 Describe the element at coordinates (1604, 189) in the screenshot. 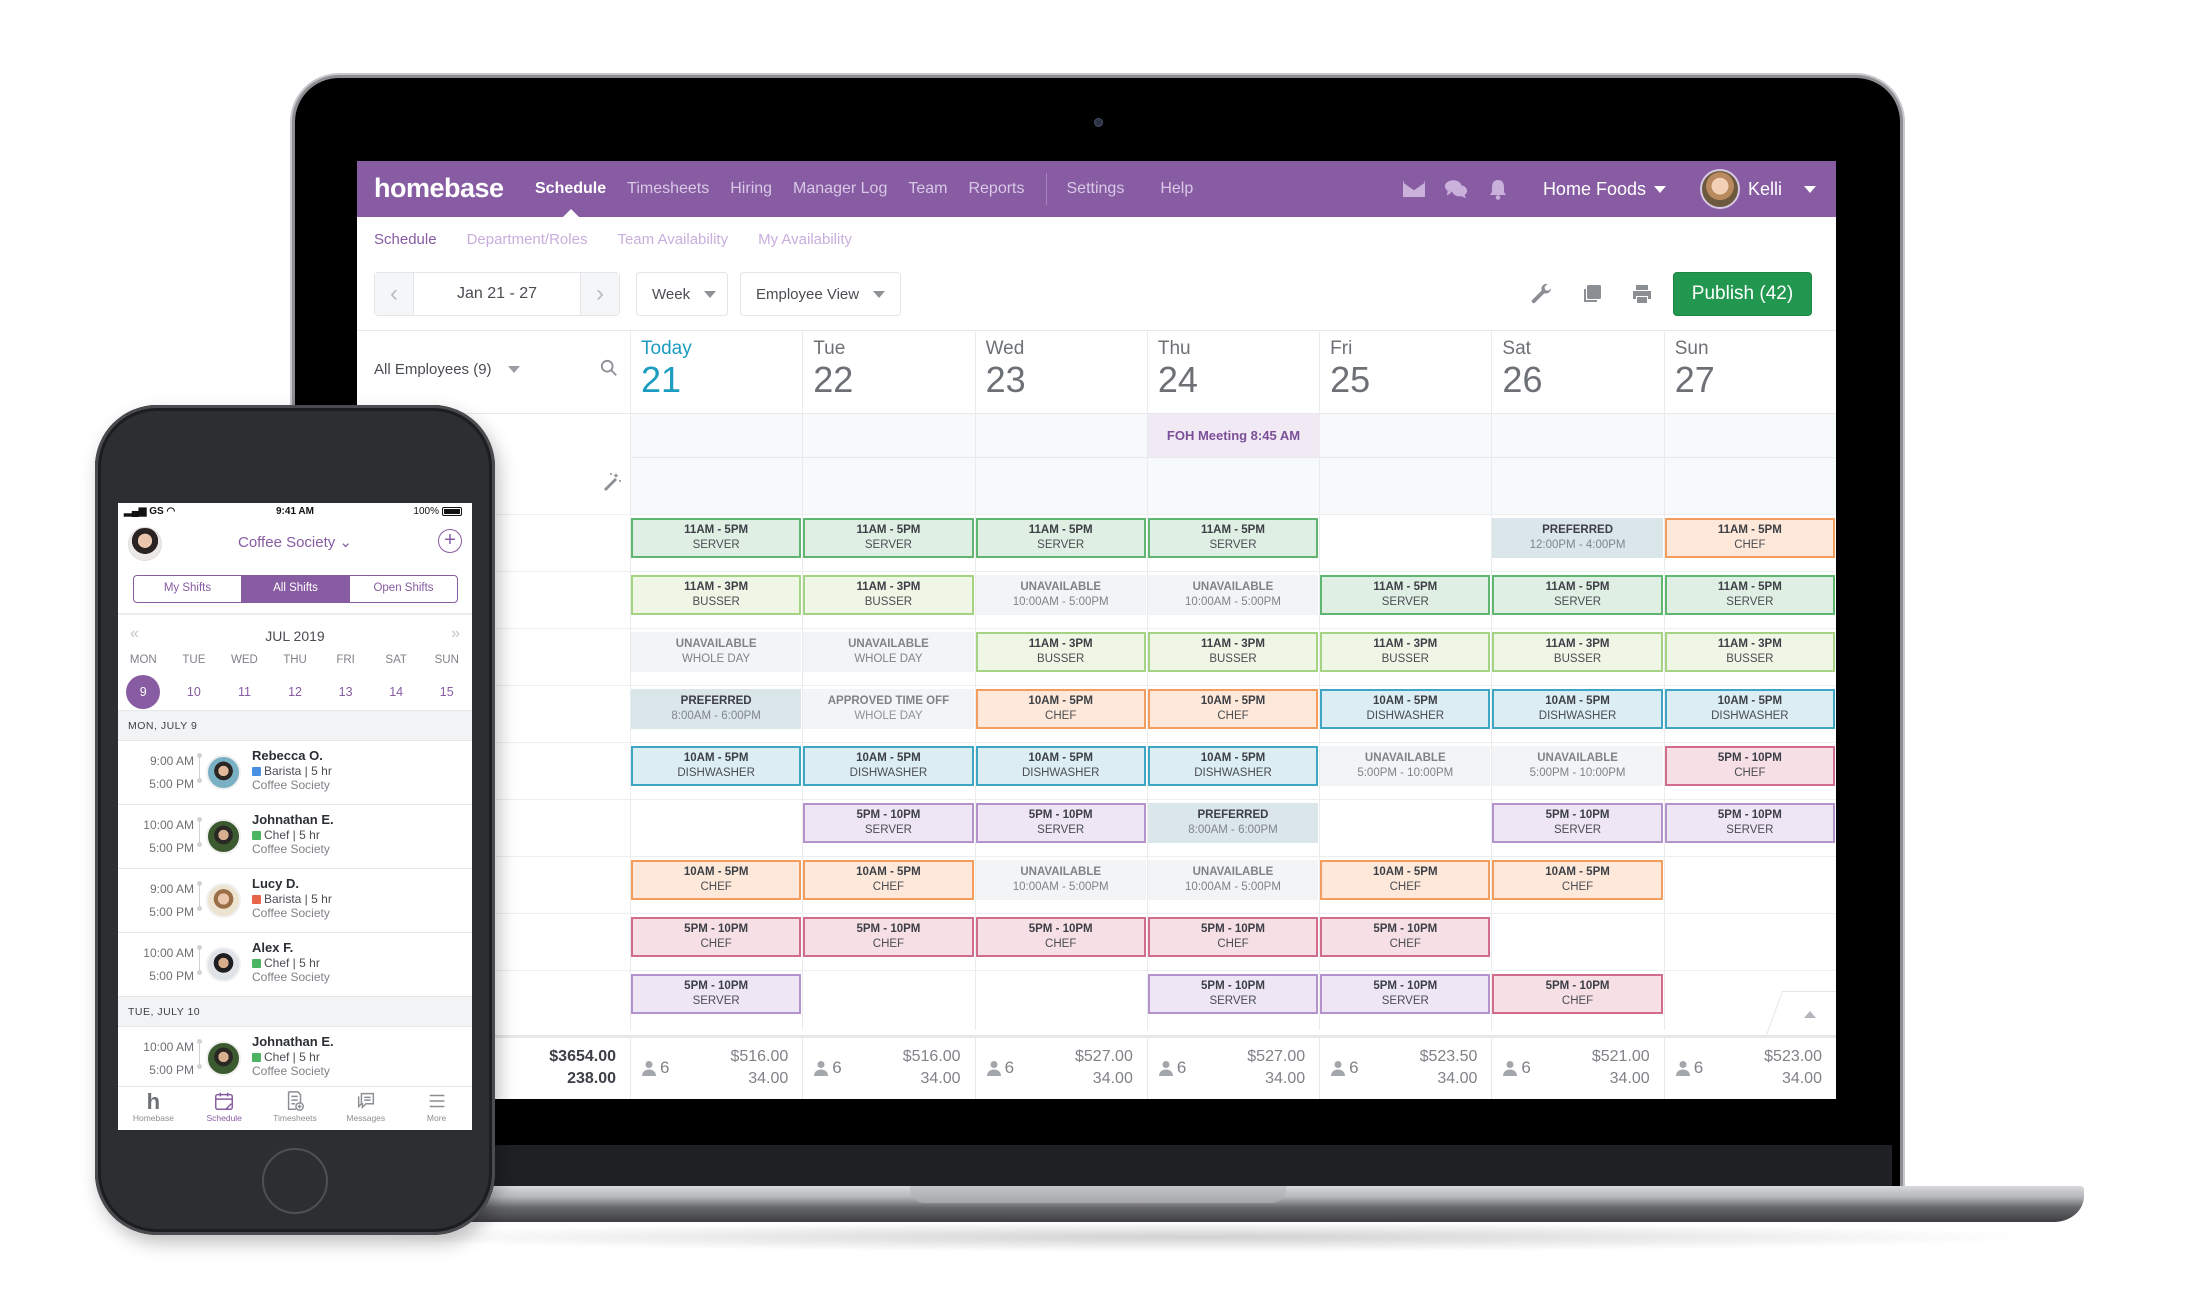

I see `location-dropdown: Home Foods` at that location.